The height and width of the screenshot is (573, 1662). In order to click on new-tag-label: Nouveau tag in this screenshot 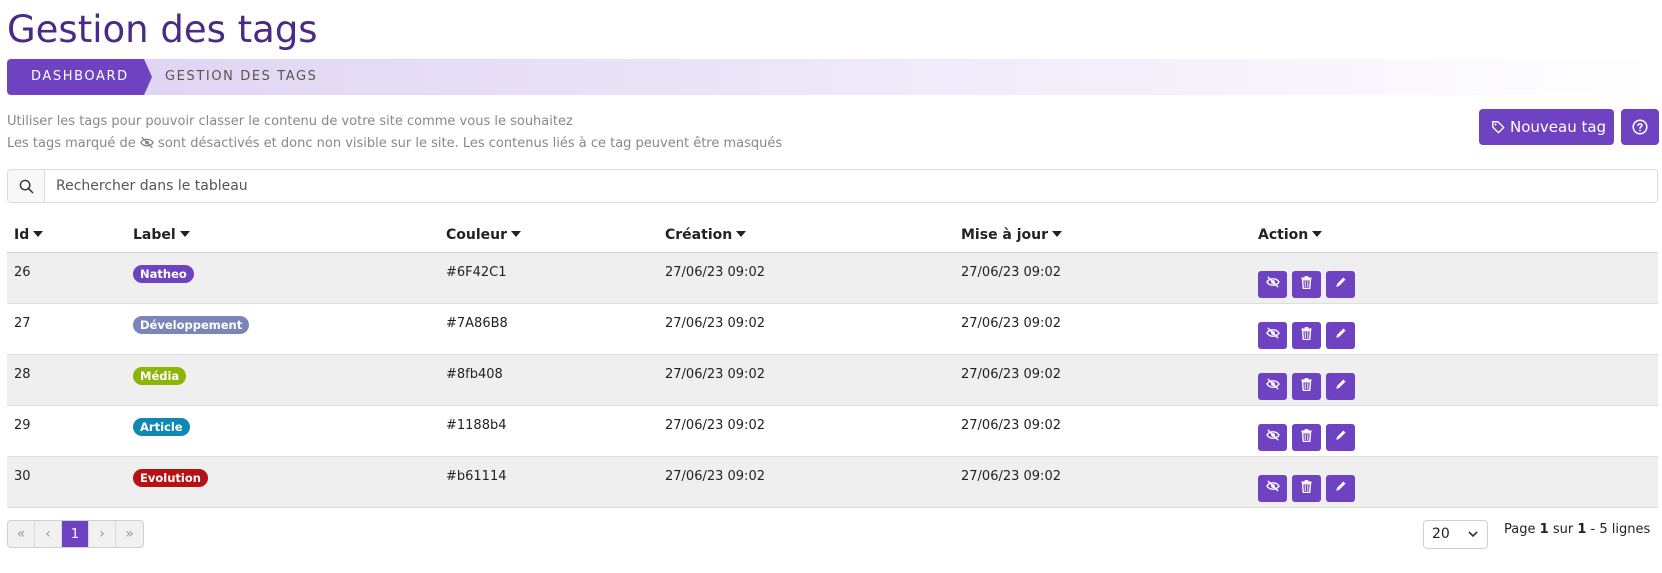, I will do `click(1558, 127)`.